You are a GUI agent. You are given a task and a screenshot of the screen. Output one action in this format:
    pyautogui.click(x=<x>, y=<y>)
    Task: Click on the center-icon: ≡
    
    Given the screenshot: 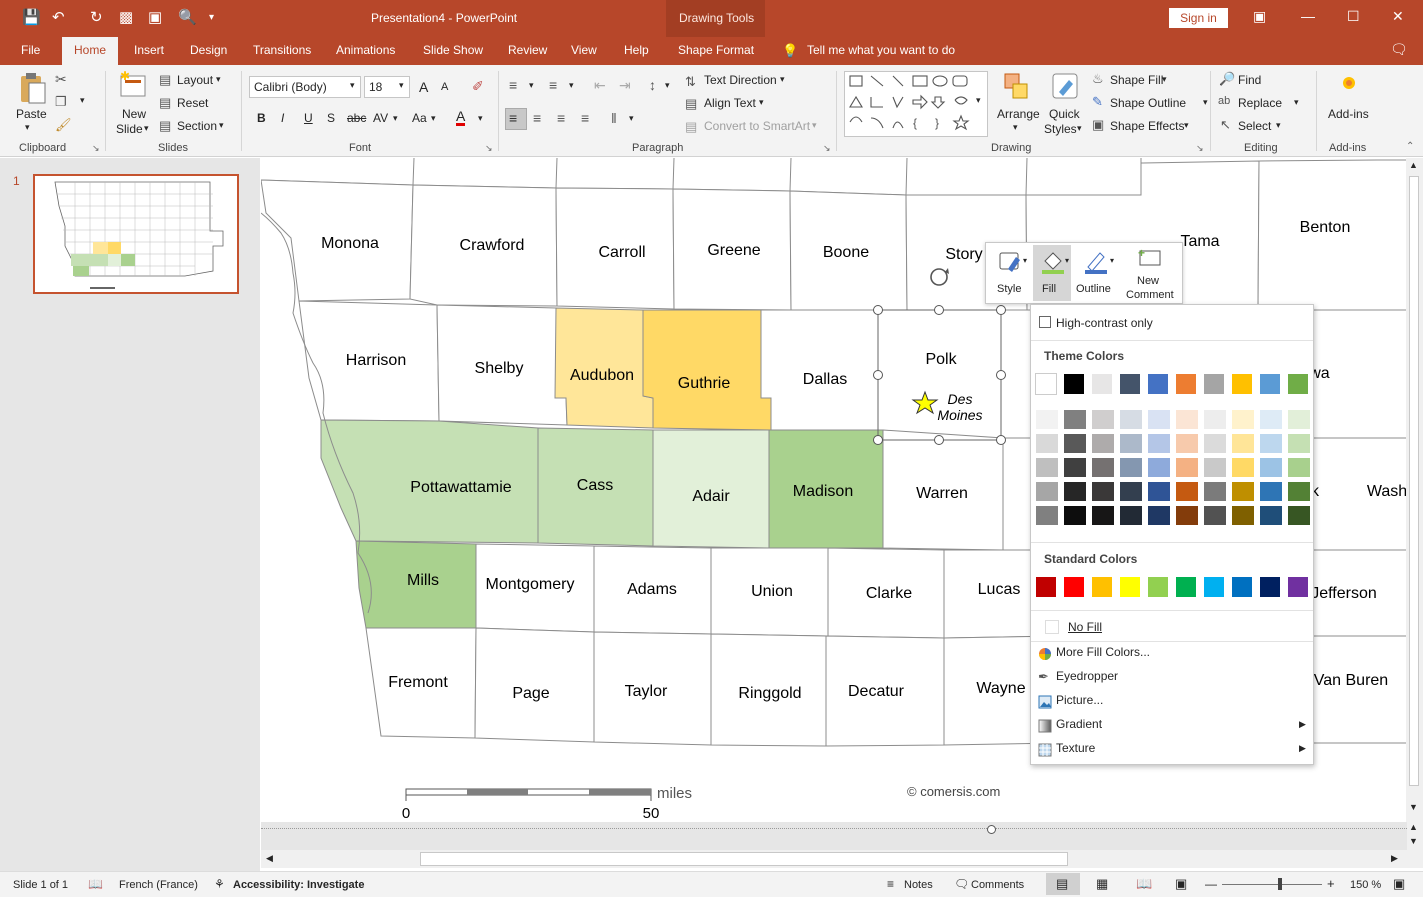 What is the action you would take?
    pyautogui.click(x=537, y=118)
    